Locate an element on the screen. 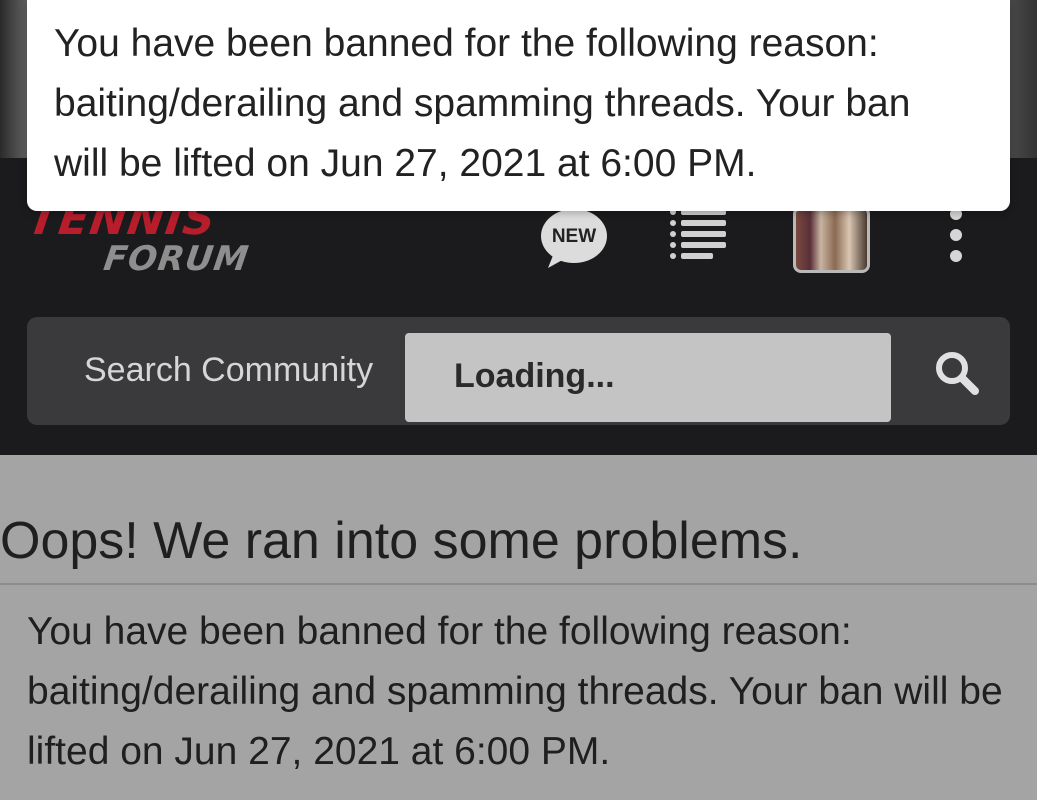 This screenshot has width=1037, height=800. new-badge-label: NEW is located at coordinates (574, 236).